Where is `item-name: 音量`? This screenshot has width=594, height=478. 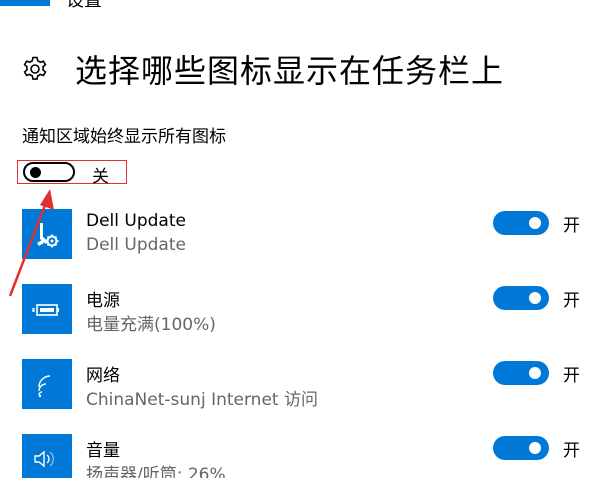
item-name: 音量 is located at coordinates (103, 451).